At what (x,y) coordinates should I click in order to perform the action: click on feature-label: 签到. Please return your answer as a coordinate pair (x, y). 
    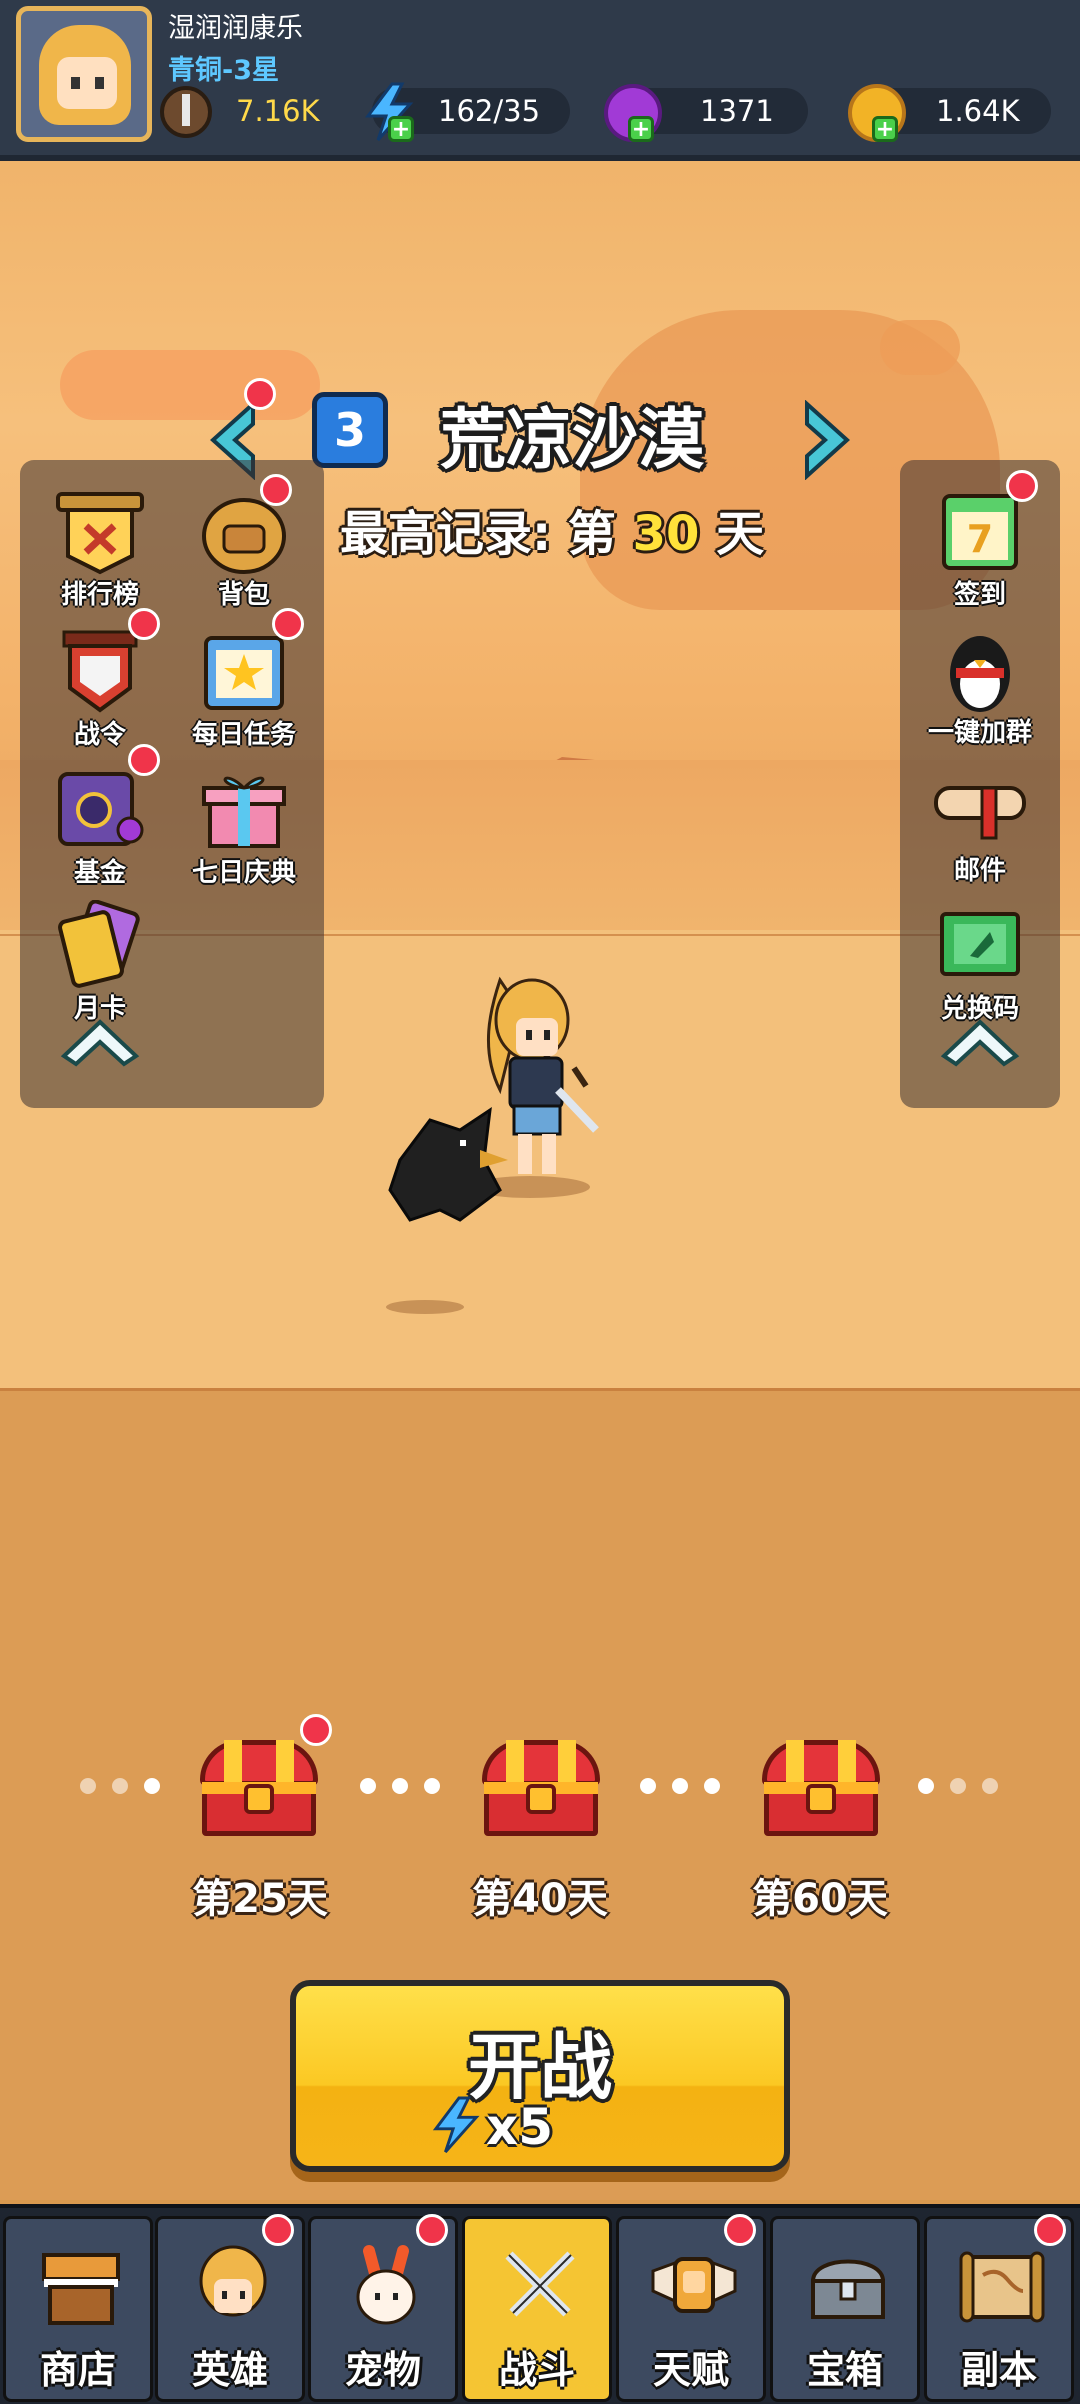
    Looking at the image, I should click on (979, 595).